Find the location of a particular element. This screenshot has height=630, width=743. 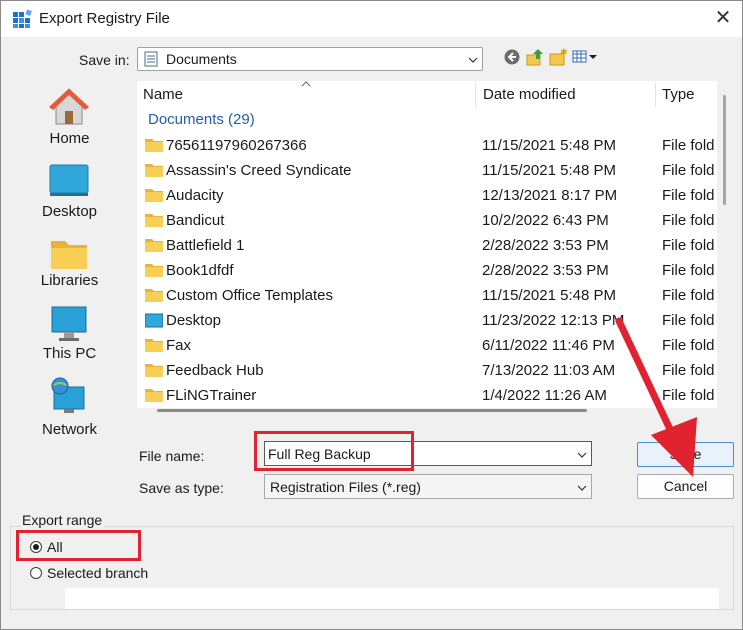

place-home: Home is located at coordinates (69, 122).